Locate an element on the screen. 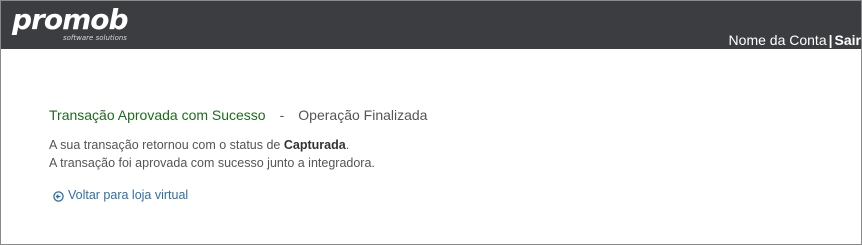  circle-arrow-left-icon is located at coordinates (58, 196).